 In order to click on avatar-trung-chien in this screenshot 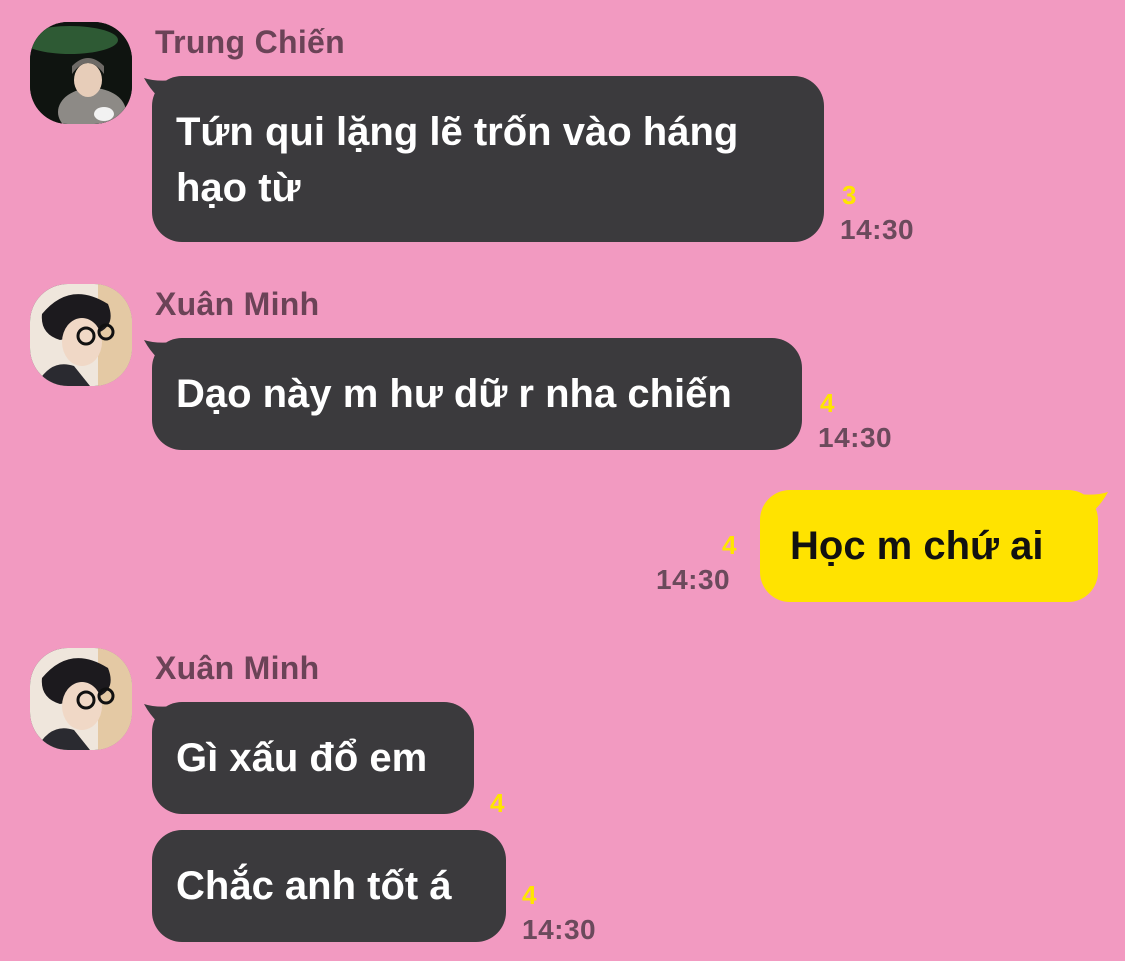, I will do `click(81, 73)`.